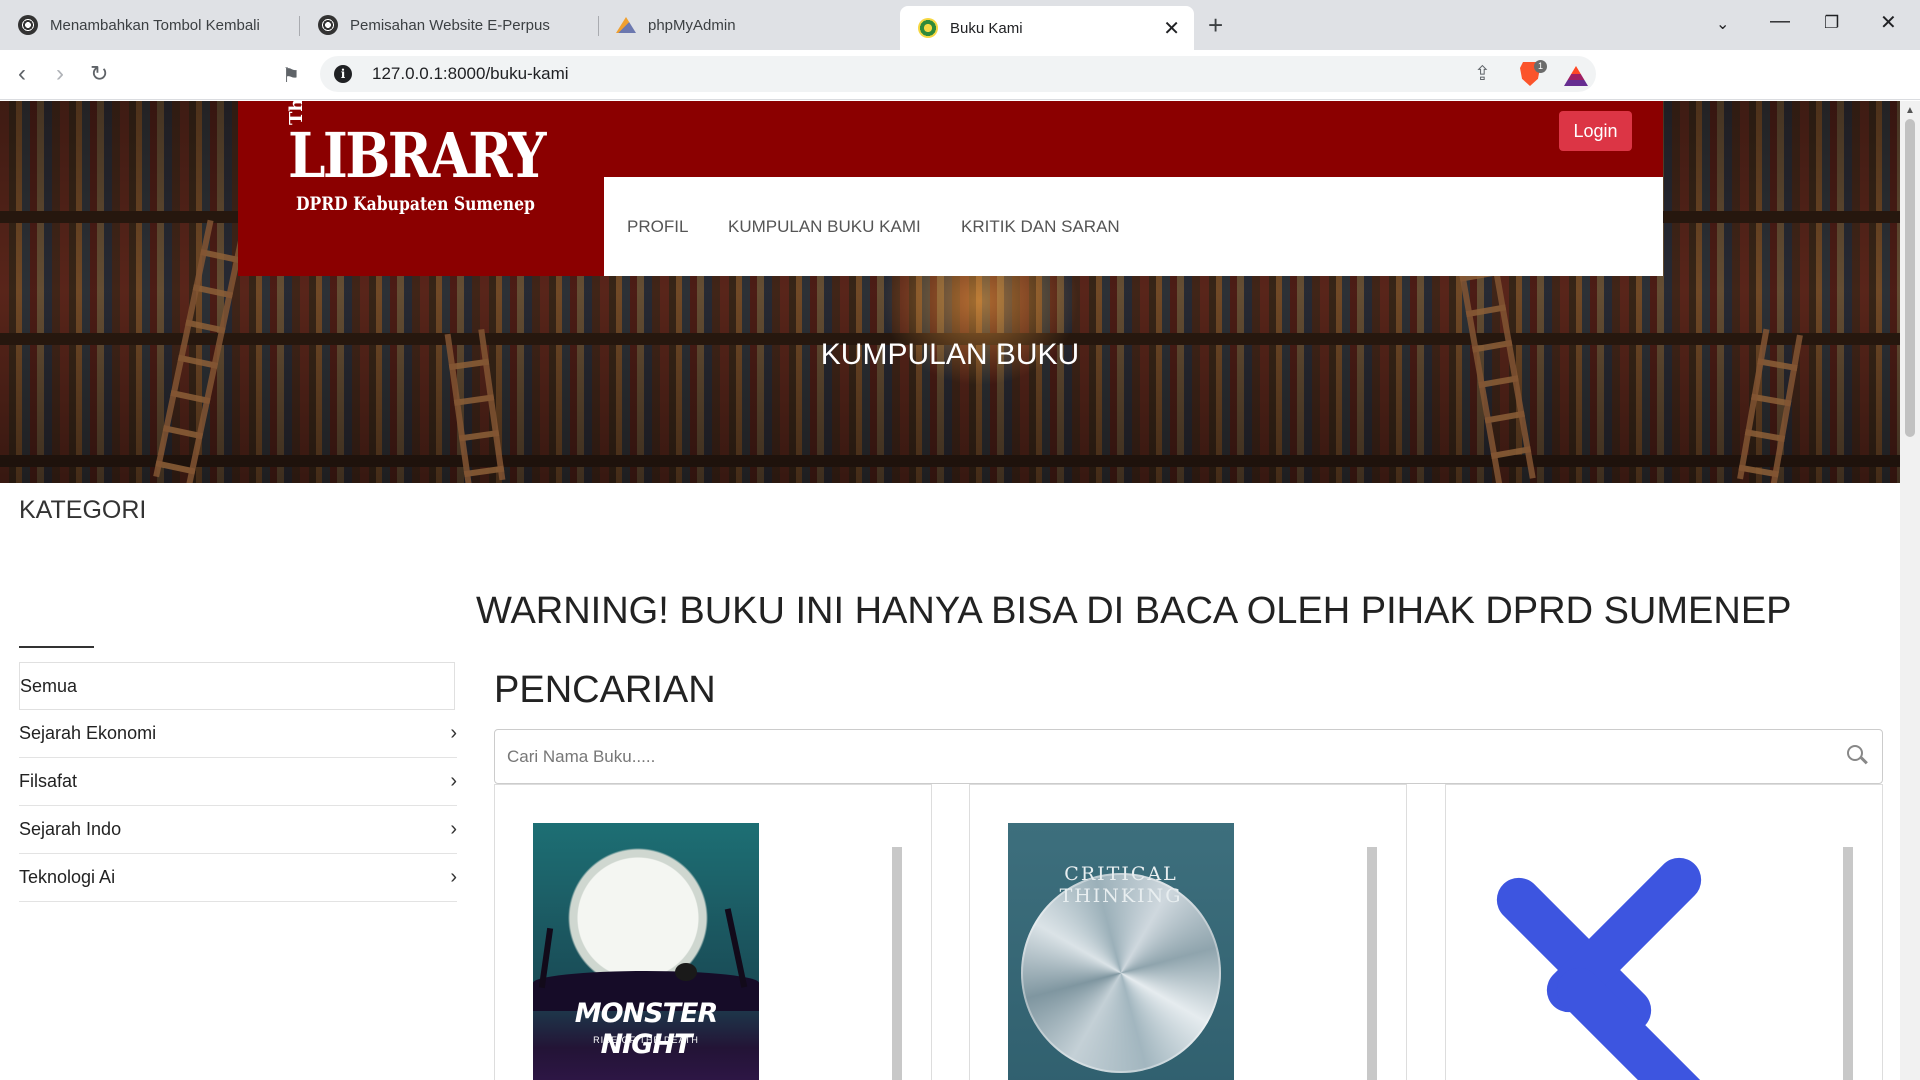  I want to click on forward-icon: ›, so click(60, 74).